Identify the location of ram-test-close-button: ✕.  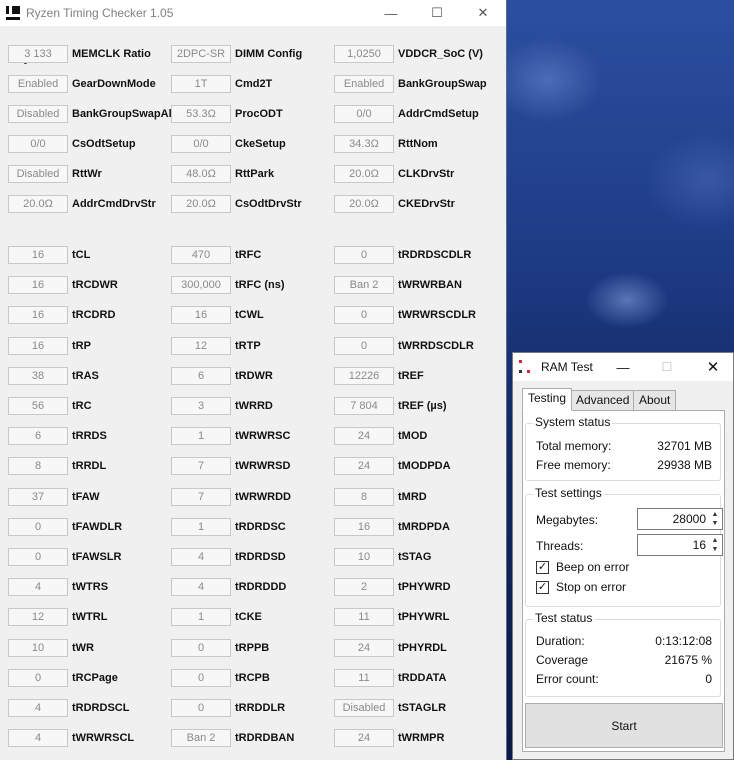
(713, 367).